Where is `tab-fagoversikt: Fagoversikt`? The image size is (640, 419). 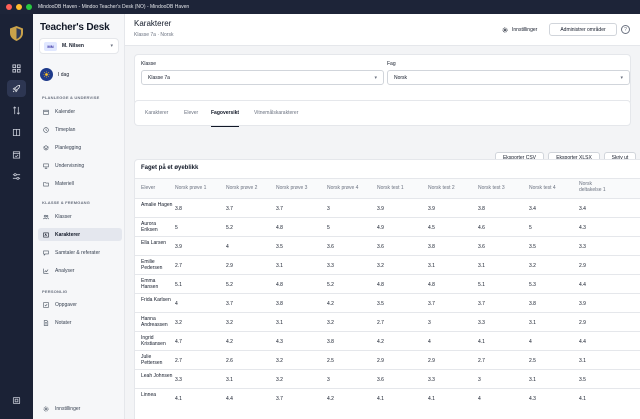
tab-fagoversikt: Fagoversikt is located at coordinates (225, 118).